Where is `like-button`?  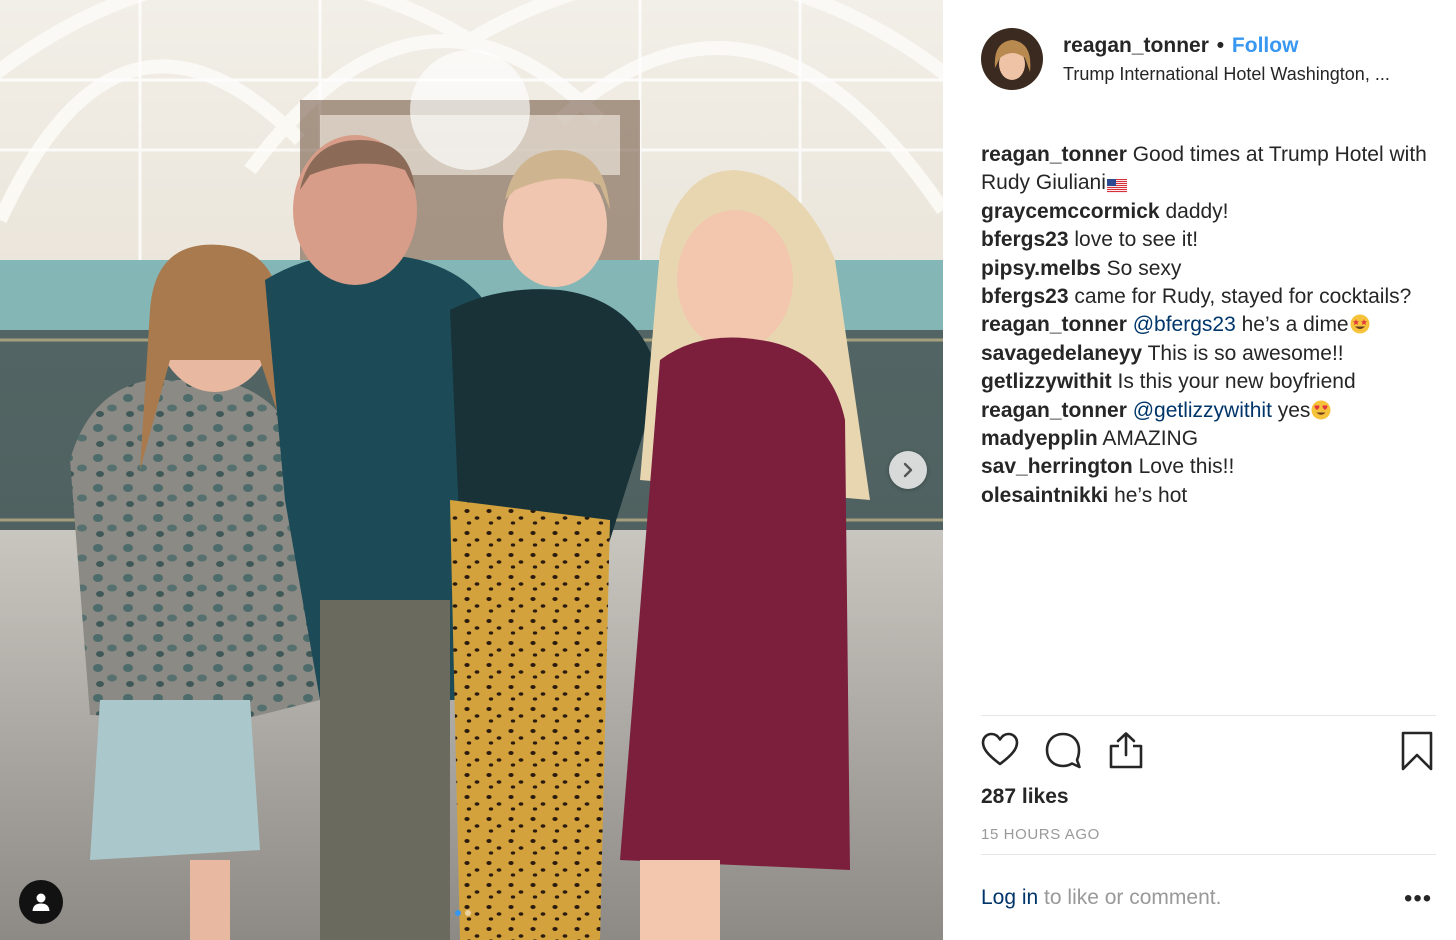 like-button is located at coordinates (1000, 752).